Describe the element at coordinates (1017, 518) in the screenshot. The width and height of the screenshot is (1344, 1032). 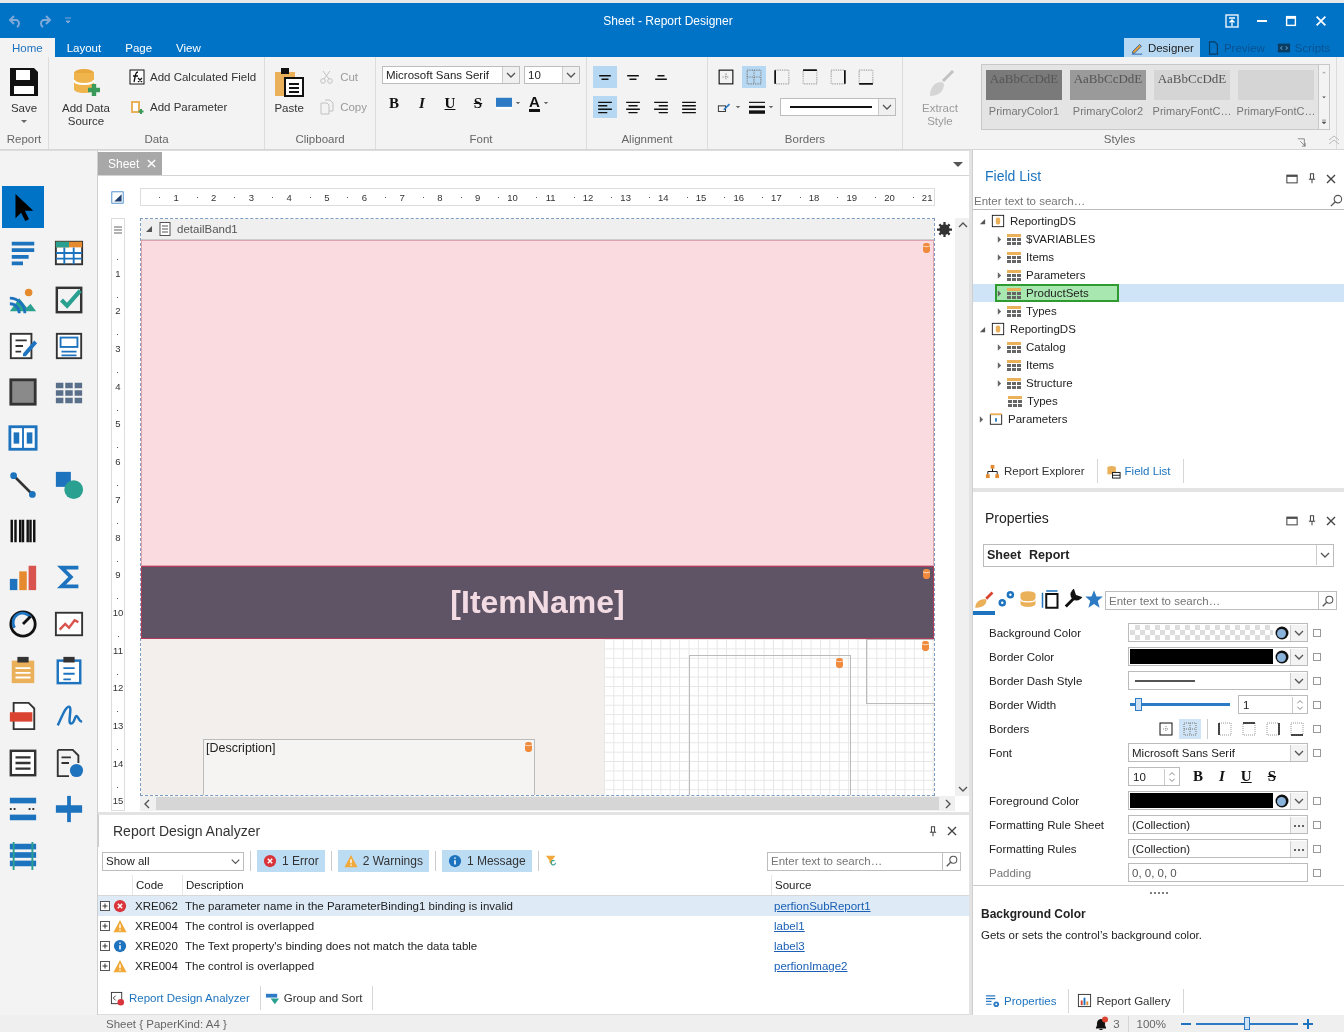
I see `panel-title: Properties` at that location.